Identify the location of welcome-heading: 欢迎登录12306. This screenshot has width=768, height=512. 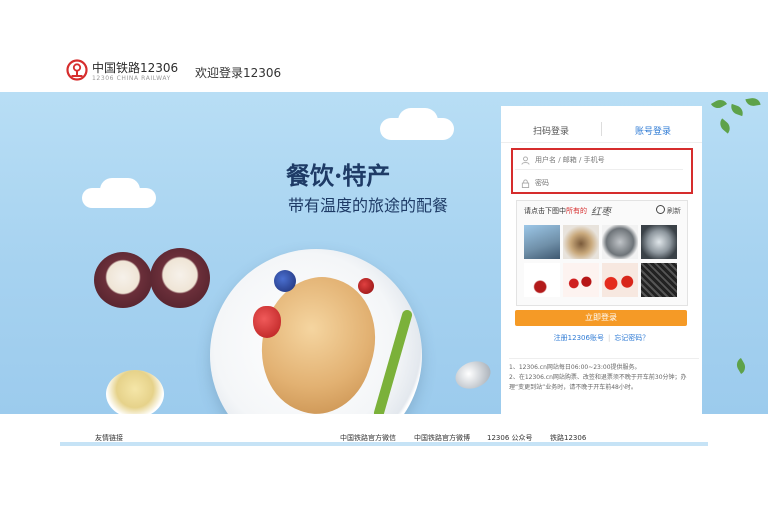
(238, 73).